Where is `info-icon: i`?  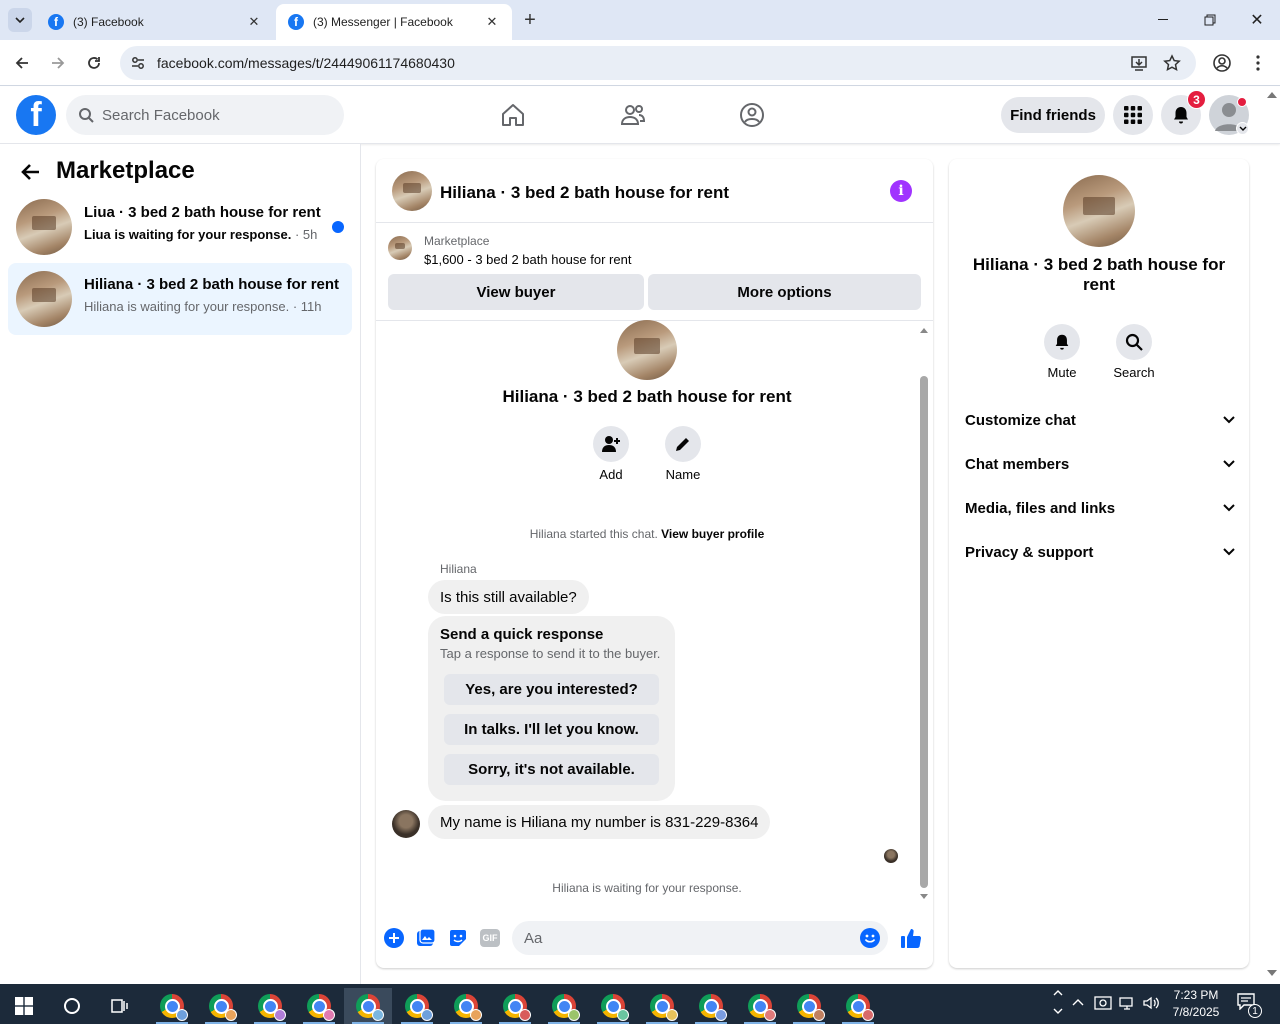
info-icon: i is located at coordinates (901, 191).